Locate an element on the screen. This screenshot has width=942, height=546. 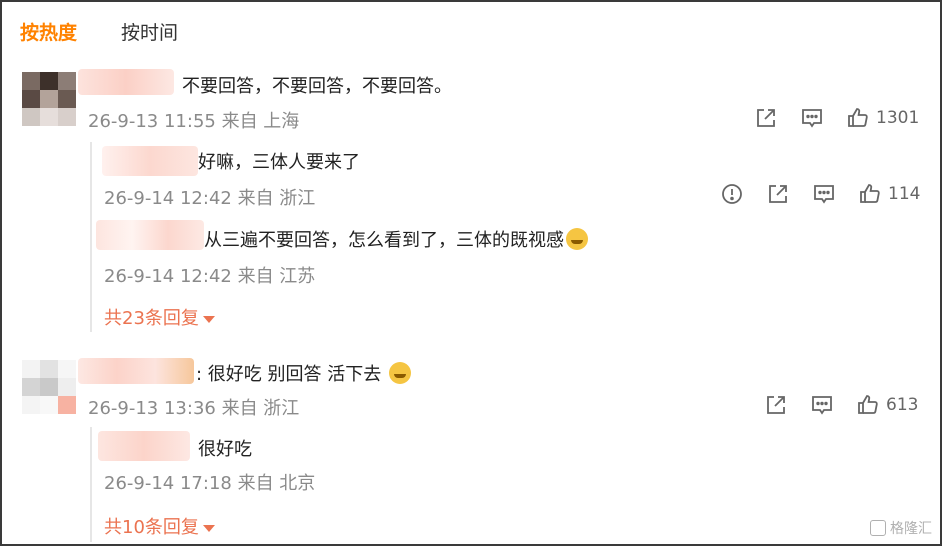
like-button: 613 is located at coordinates (887, 405).